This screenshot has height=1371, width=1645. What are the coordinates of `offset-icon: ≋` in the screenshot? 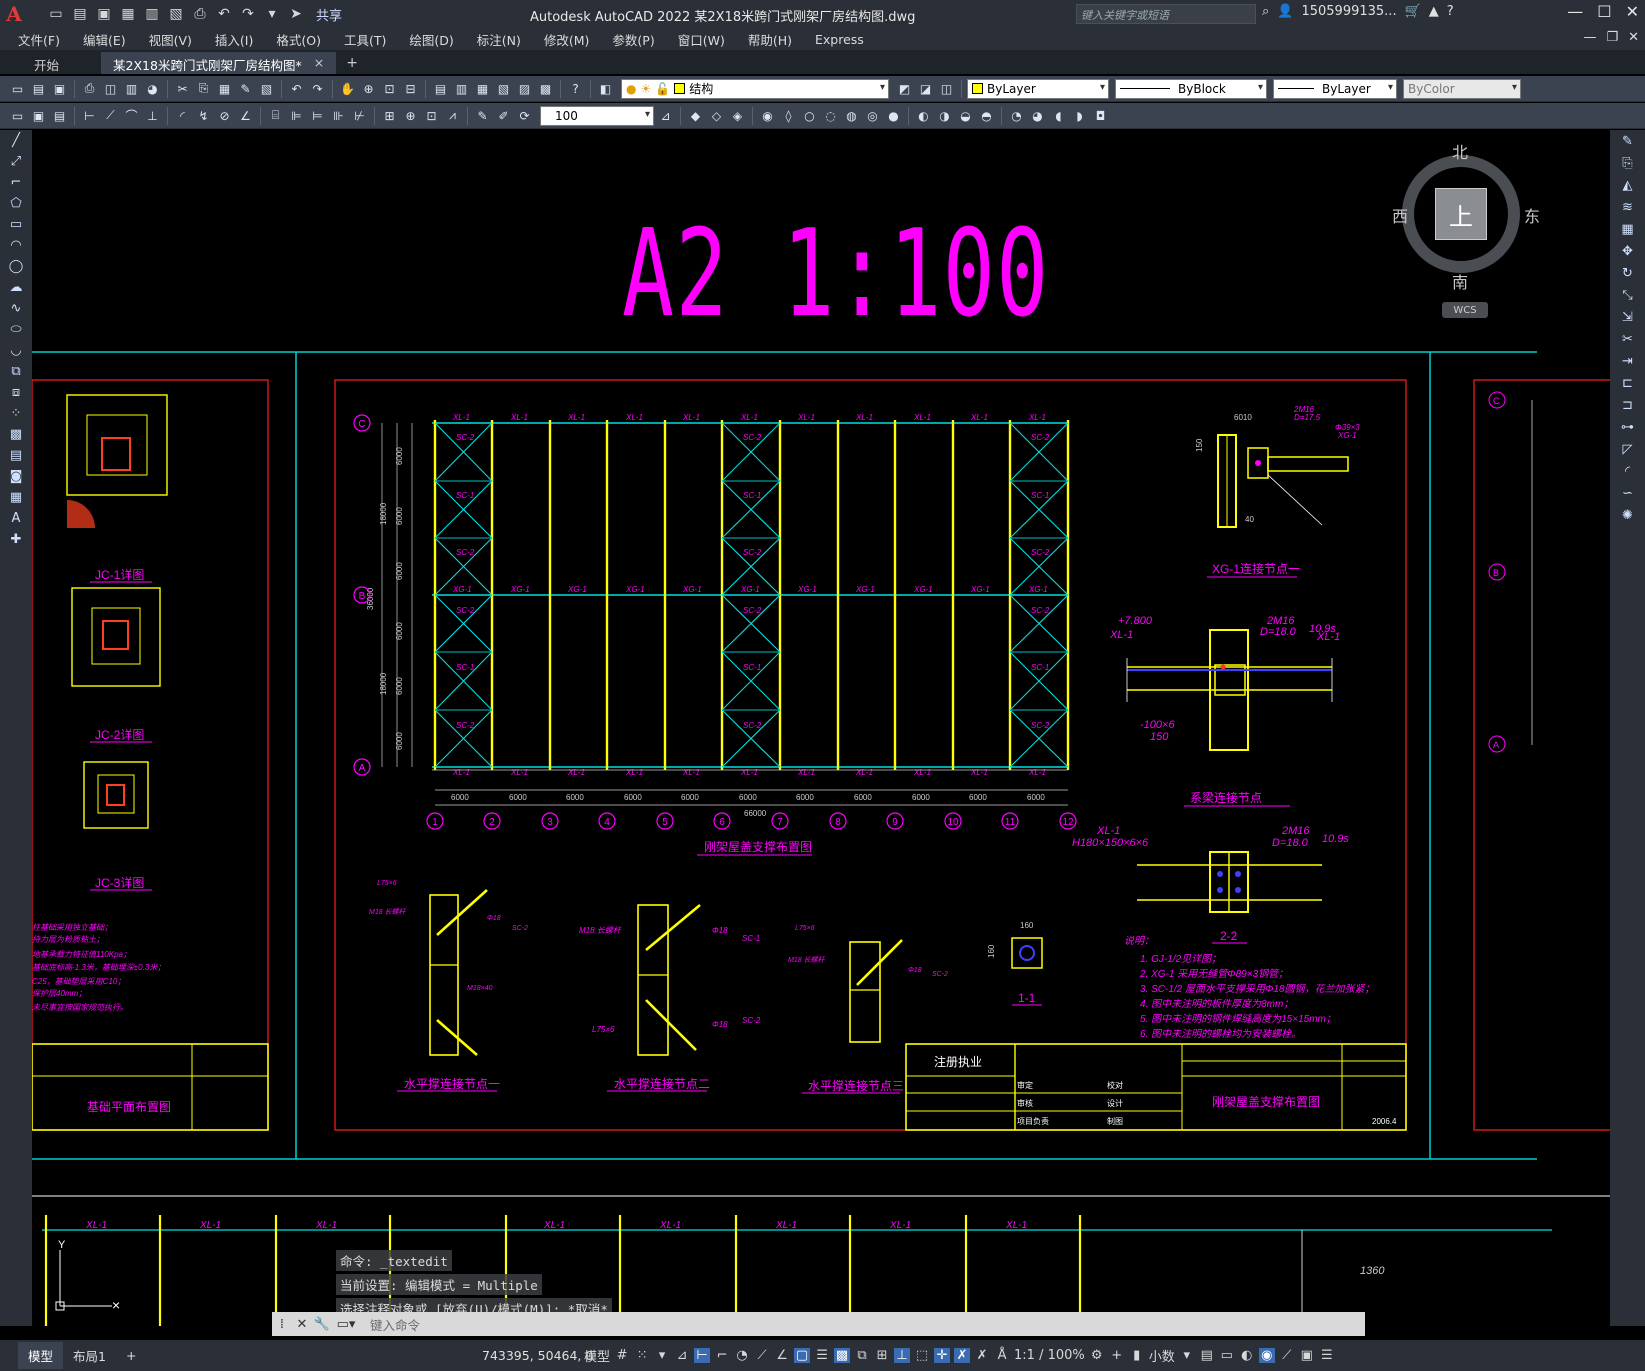 It's located at (1627, 207).